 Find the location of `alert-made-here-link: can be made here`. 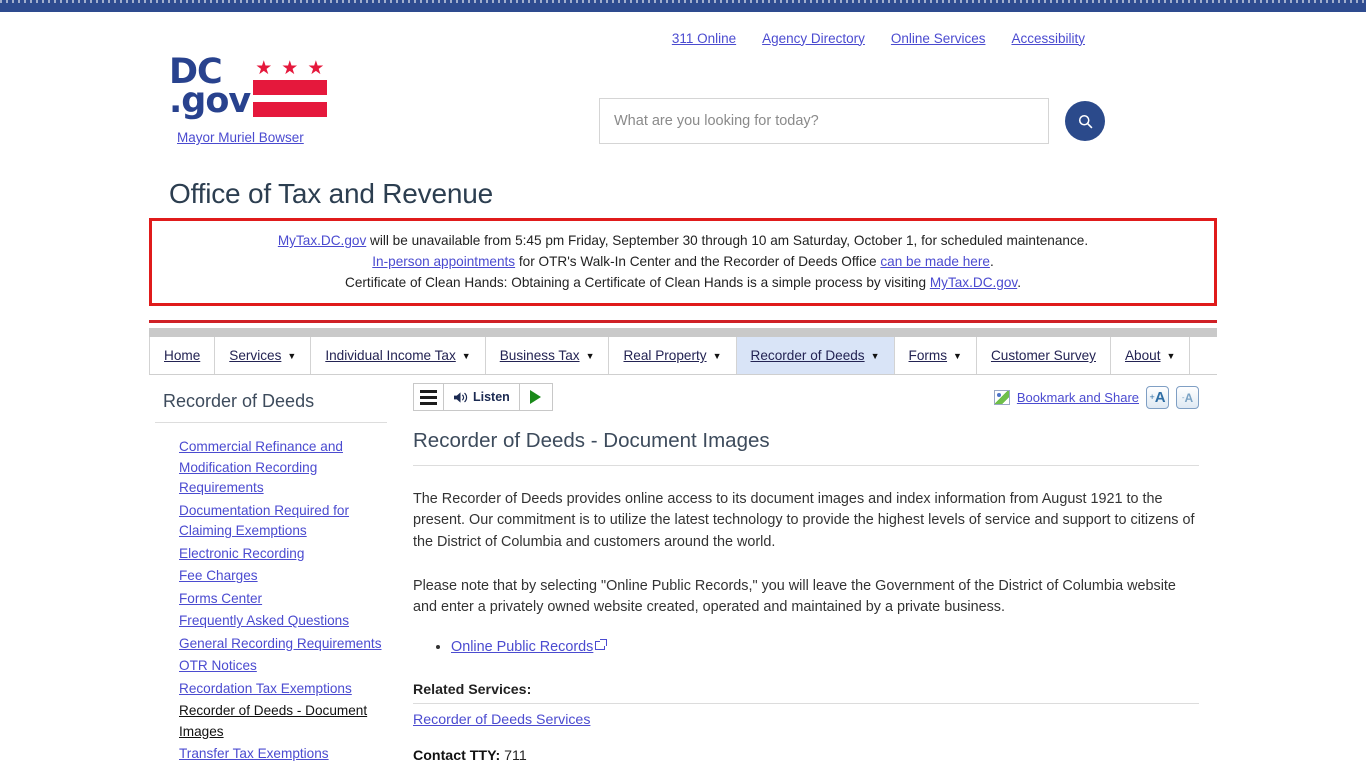

alert-made-here-link: can be made here is located at coordinates (935, 261).